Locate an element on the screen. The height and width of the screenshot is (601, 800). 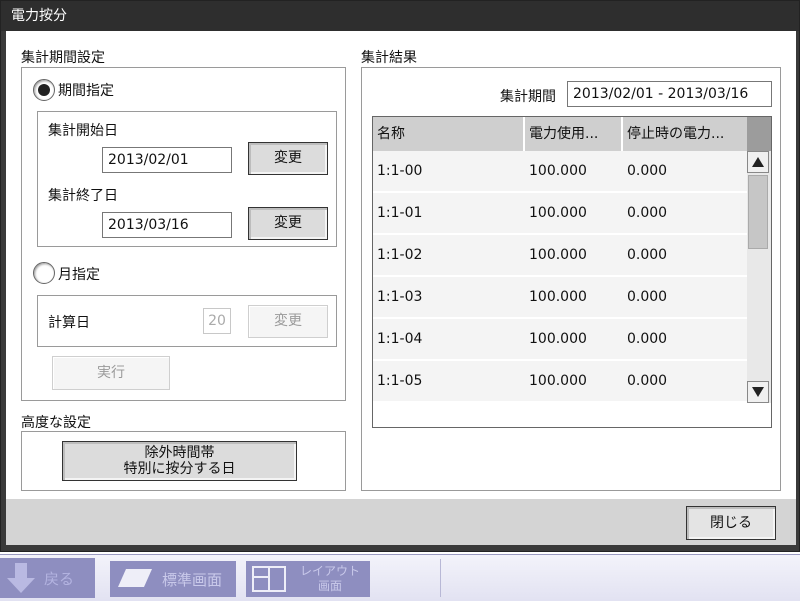
calc-day-change-button: 変更 is located at coordinates (288, 321).